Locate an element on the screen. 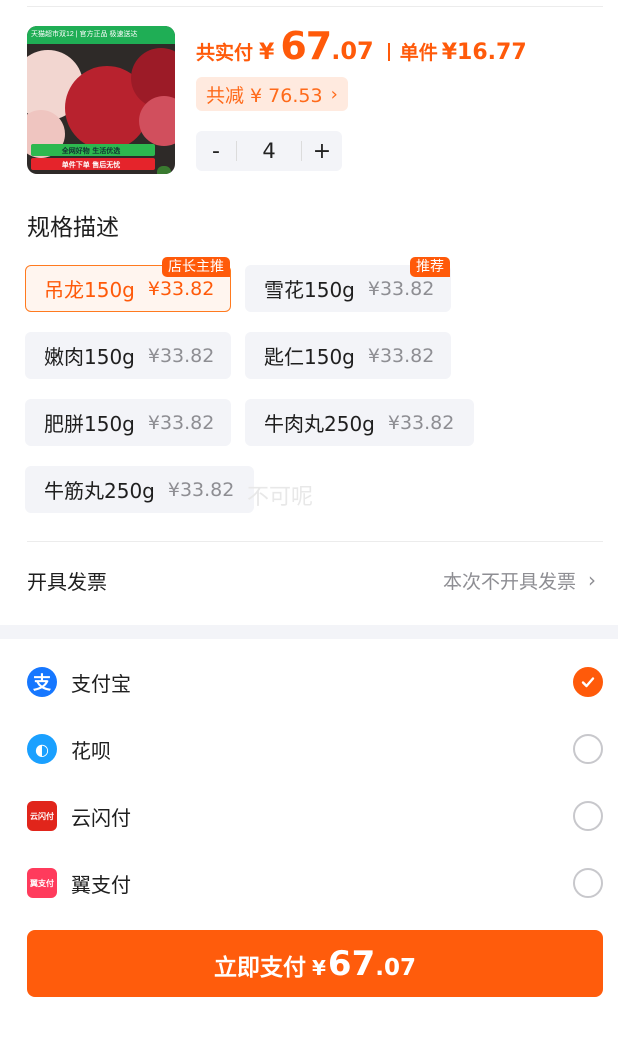 The width and height of the screenshot is (618, 1055). discount-tag: 共减 ¥ 76.53 › is located at coordinates (272, 94).